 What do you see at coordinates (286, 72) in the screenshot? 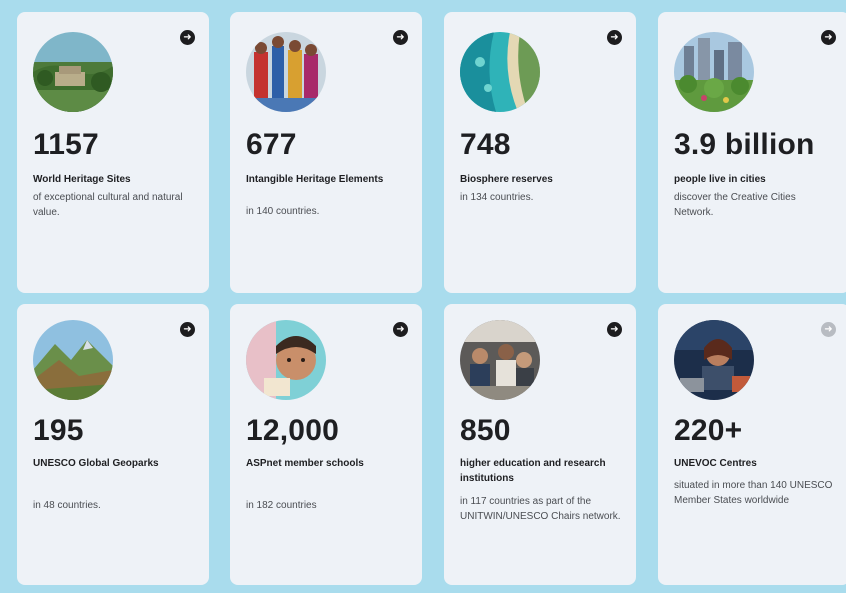
I see `intangible-heritage-photo` at bounding box center [286, 72].